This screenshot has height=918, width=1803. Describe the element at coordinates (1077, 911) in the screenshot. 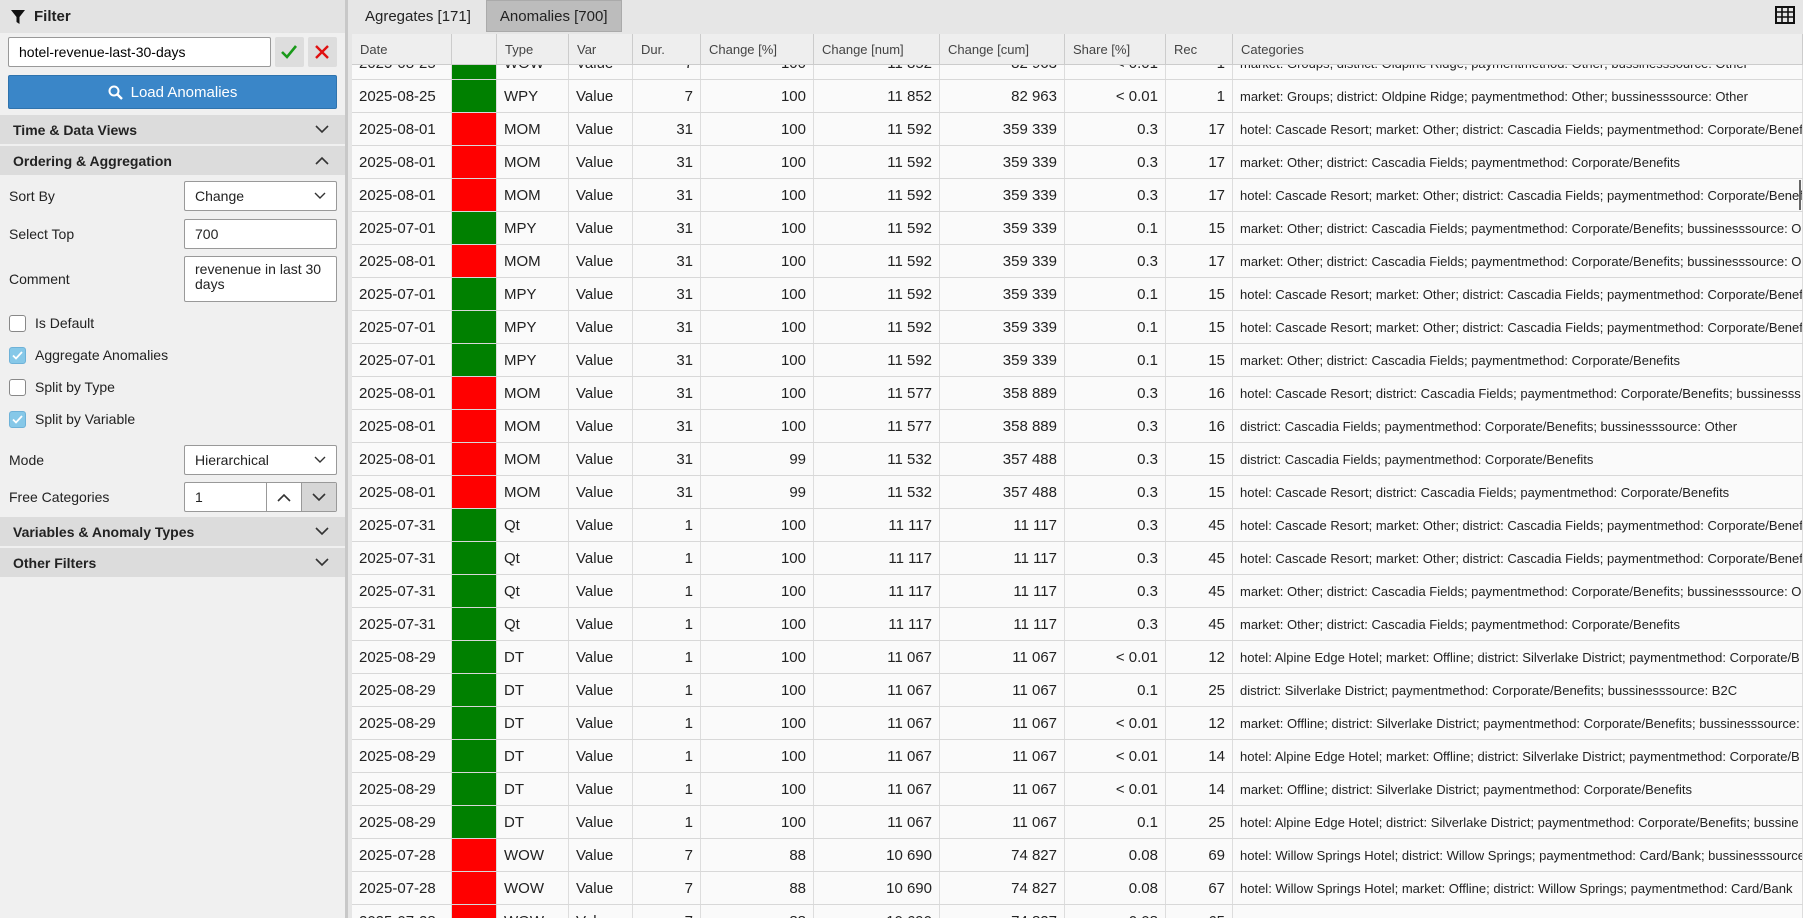

I see `table-row: 2025-07-28 WOWValue78810 69074 8270.0865` at that location.